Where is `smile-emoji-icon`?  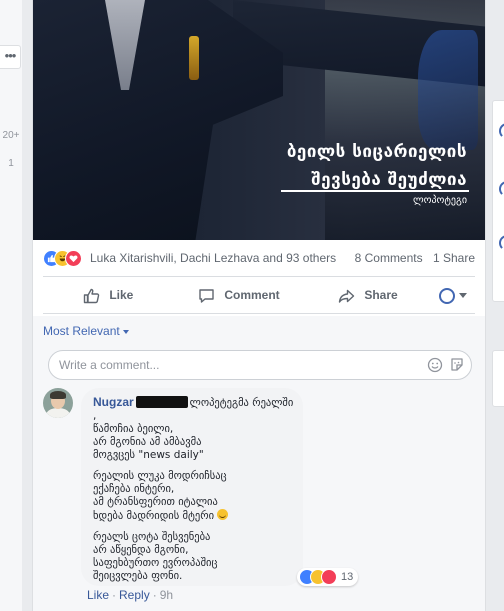 smile-emoji-icon is located at coordinates (223, 514).